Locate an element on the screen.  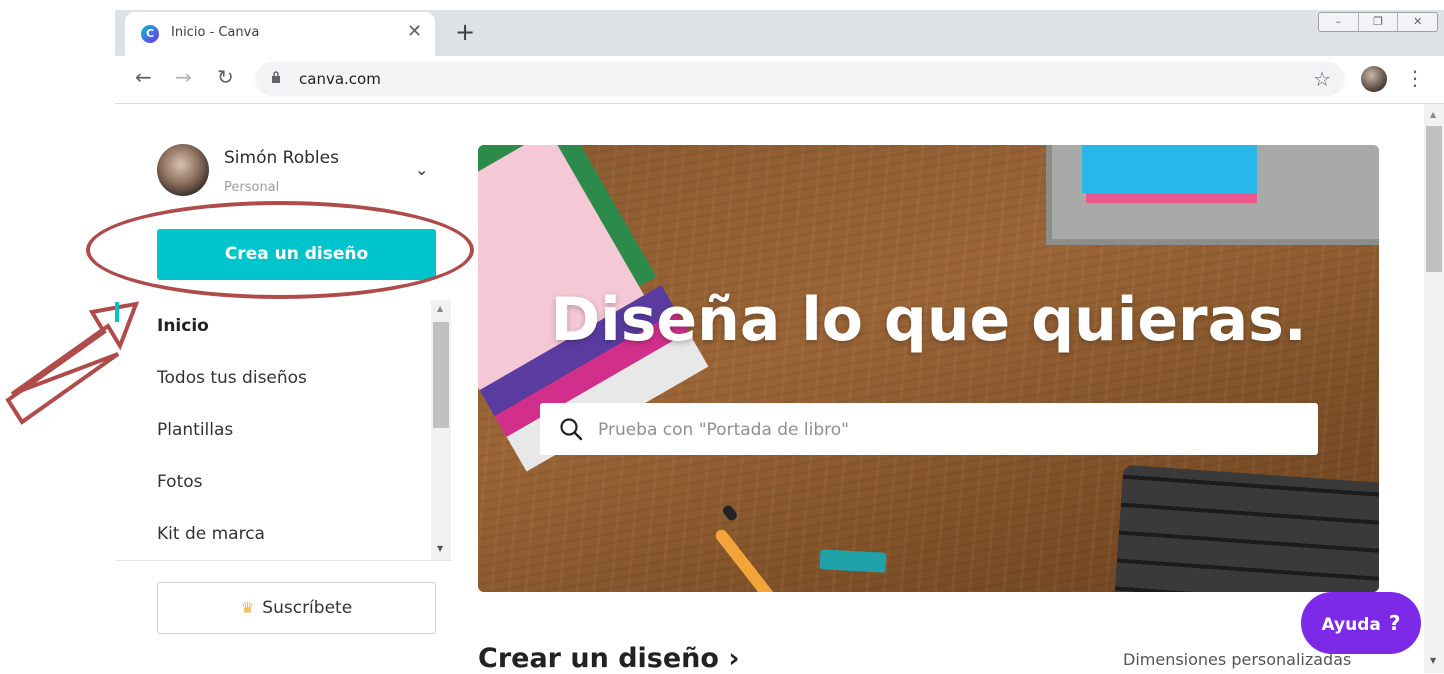
avatar is located at coordinates (183, 170).